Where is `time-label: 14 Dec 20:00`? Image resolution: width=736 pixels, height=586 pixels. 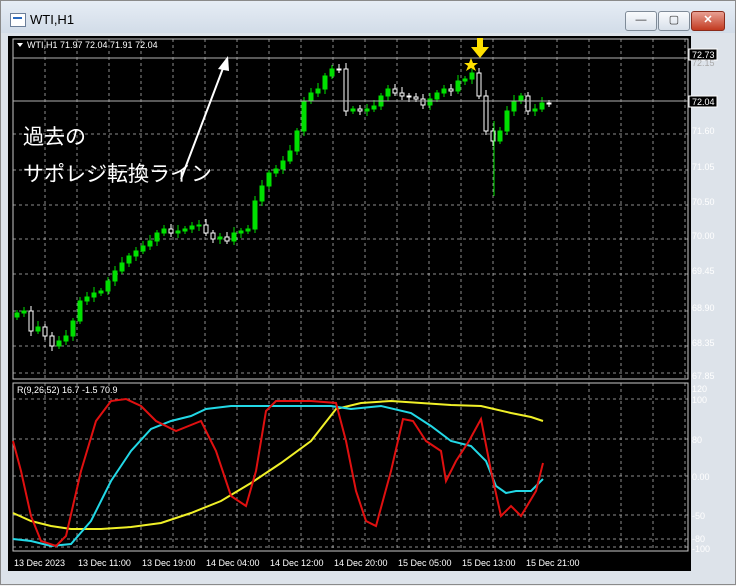 time-label: 14 Dec 20:00 is located at coordinates (361, 563).